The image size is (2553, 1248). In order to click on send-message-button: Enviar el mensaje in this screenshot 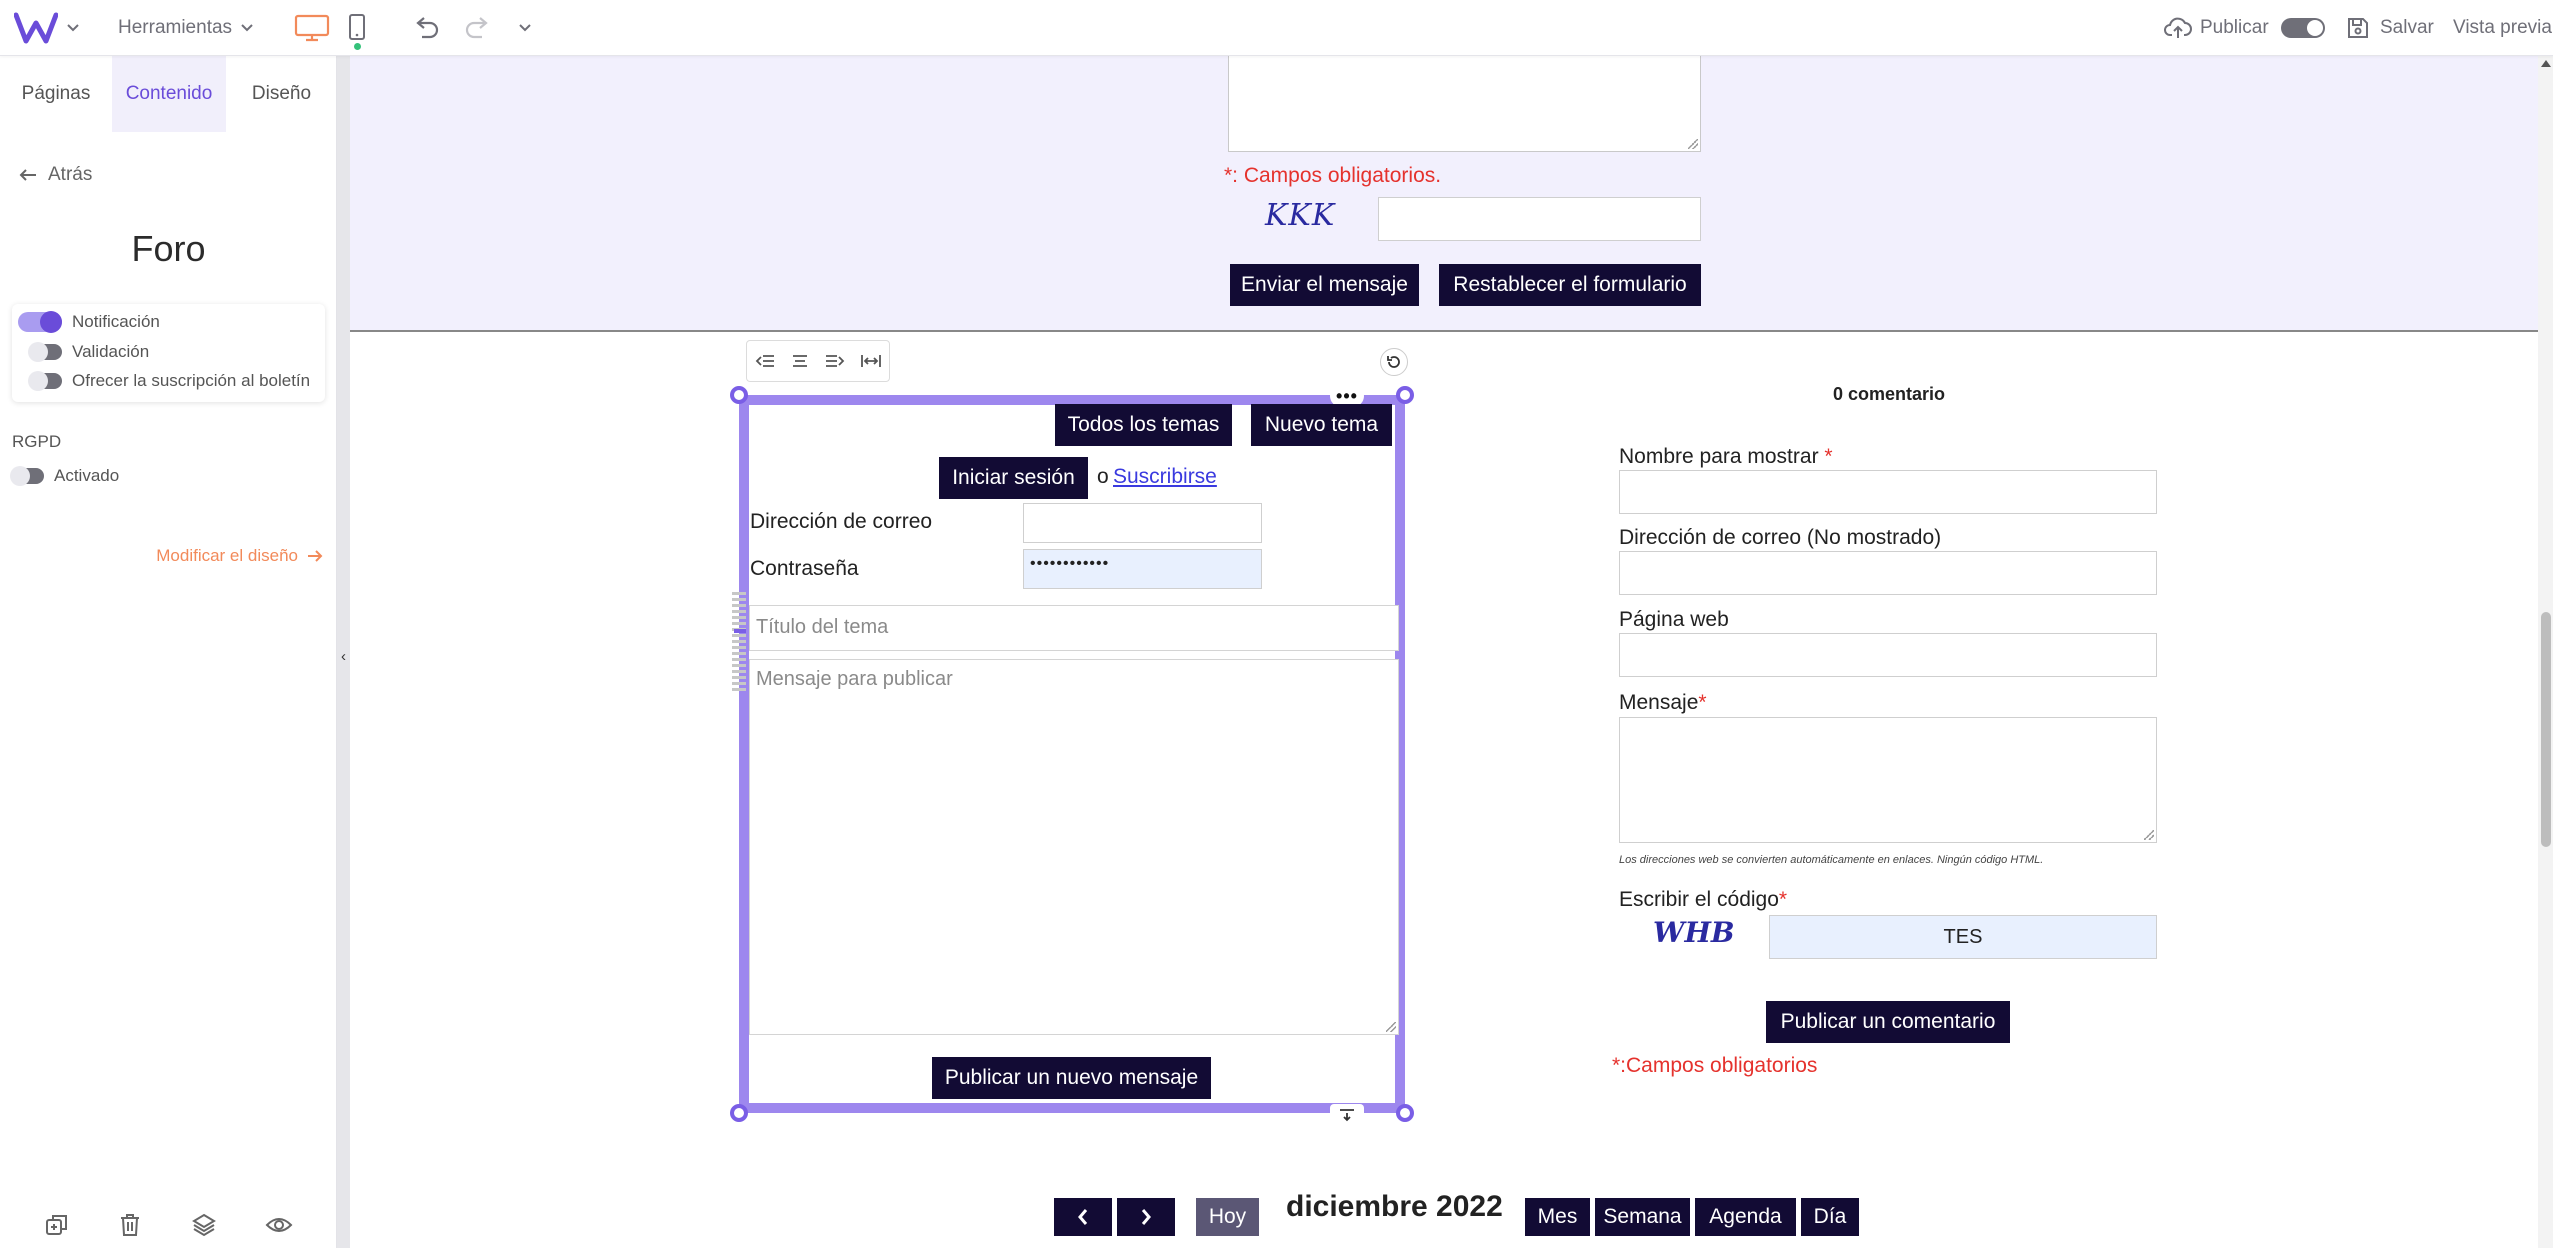, I will do `click(1324, 285)`.